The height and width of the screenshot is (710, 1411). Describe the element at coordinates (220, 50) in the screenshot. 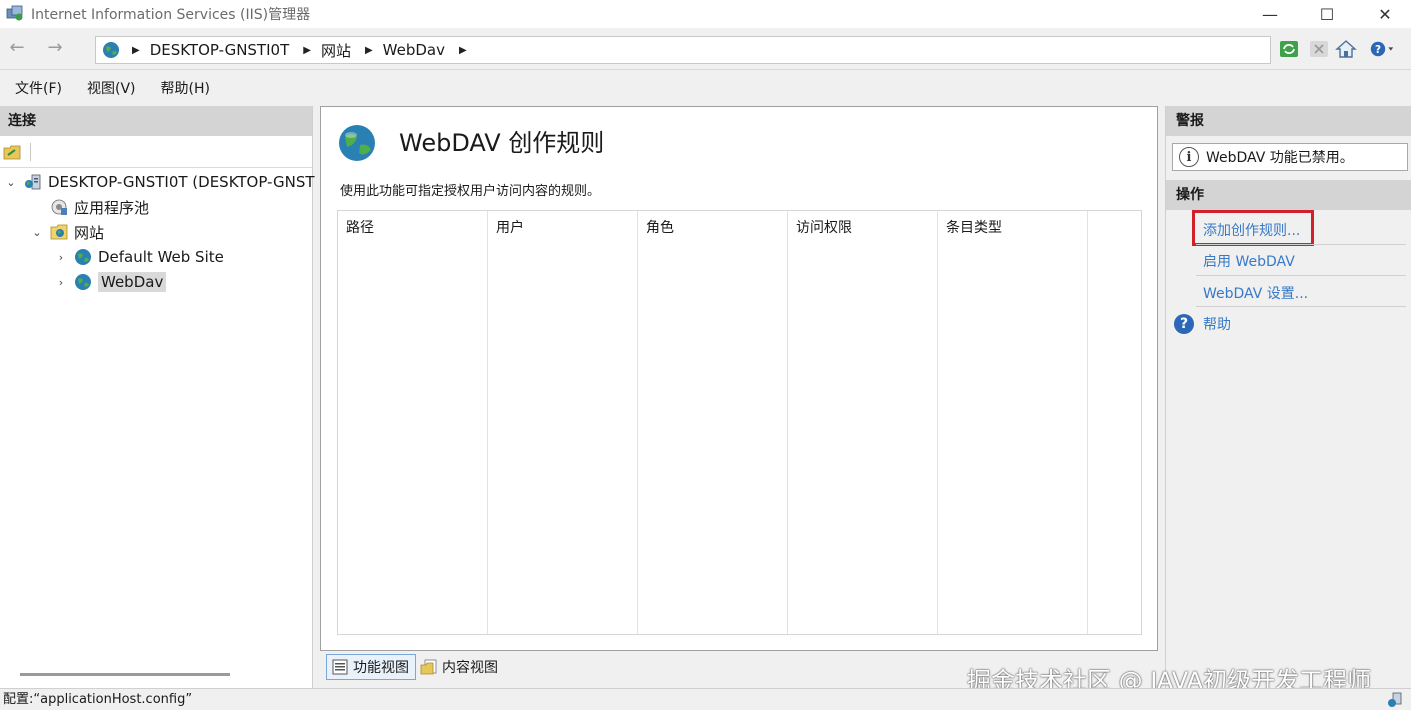

I see `breadcrumb-server: DESKTOP-GNSTI0T` at that location.